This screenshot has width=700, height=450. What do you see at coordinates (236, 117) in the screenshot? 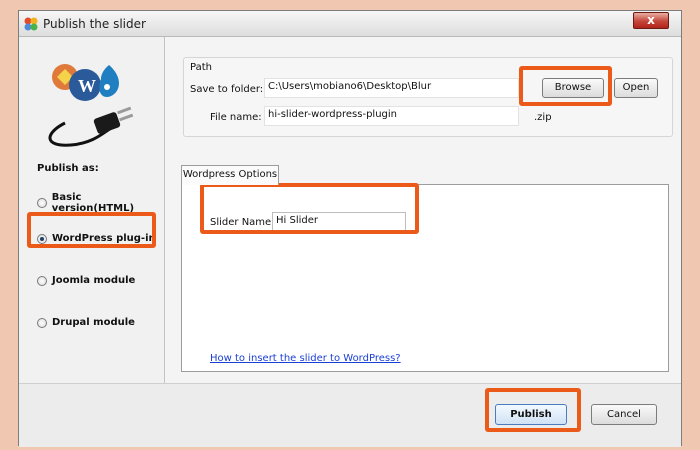
I see `file-name-label: File name:` at bounding box center [236, 117].